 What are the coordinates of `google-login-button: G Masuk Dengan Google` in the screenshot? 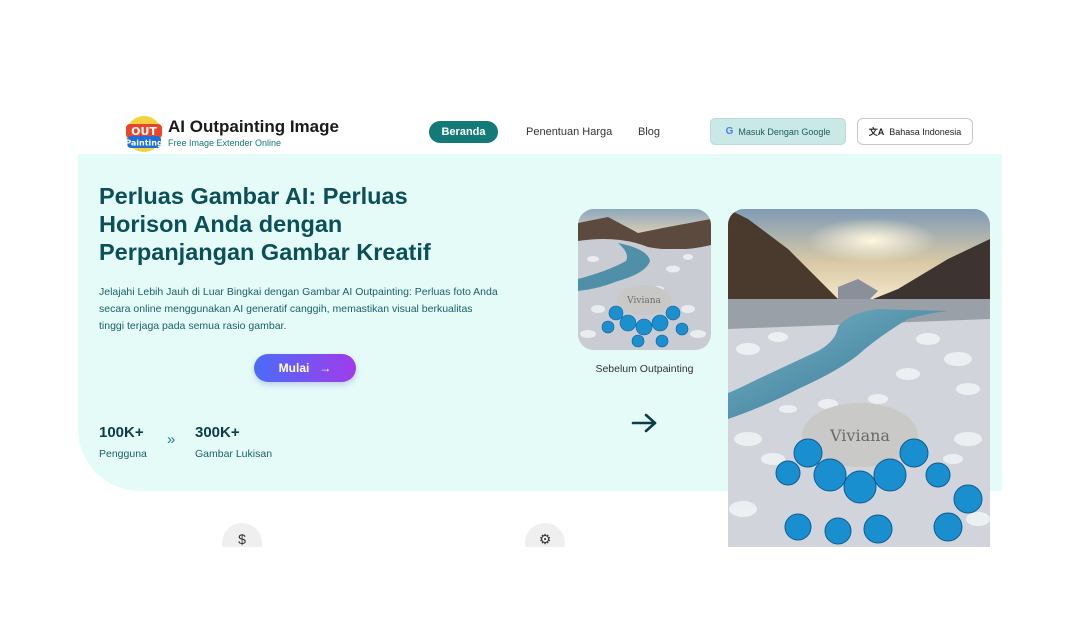 It's located at (778, 131).